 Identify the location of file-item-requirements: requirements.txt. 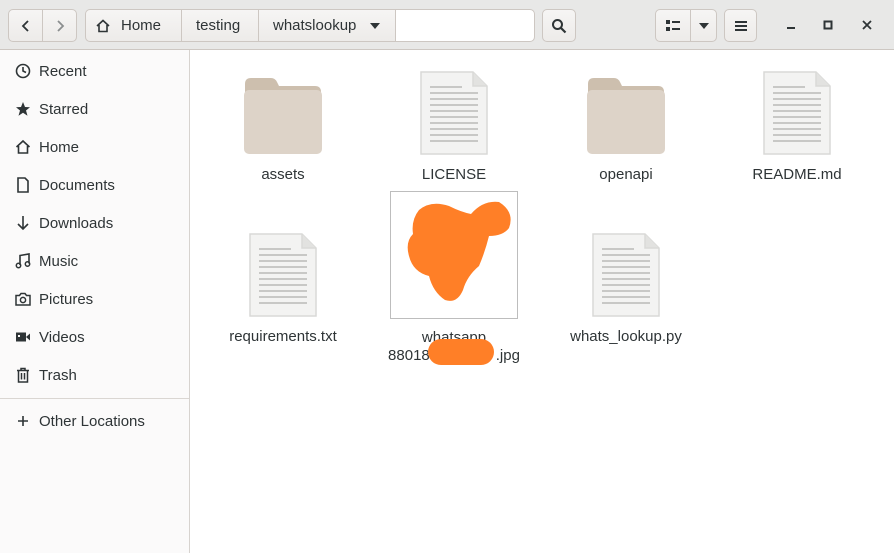
(283, 284).